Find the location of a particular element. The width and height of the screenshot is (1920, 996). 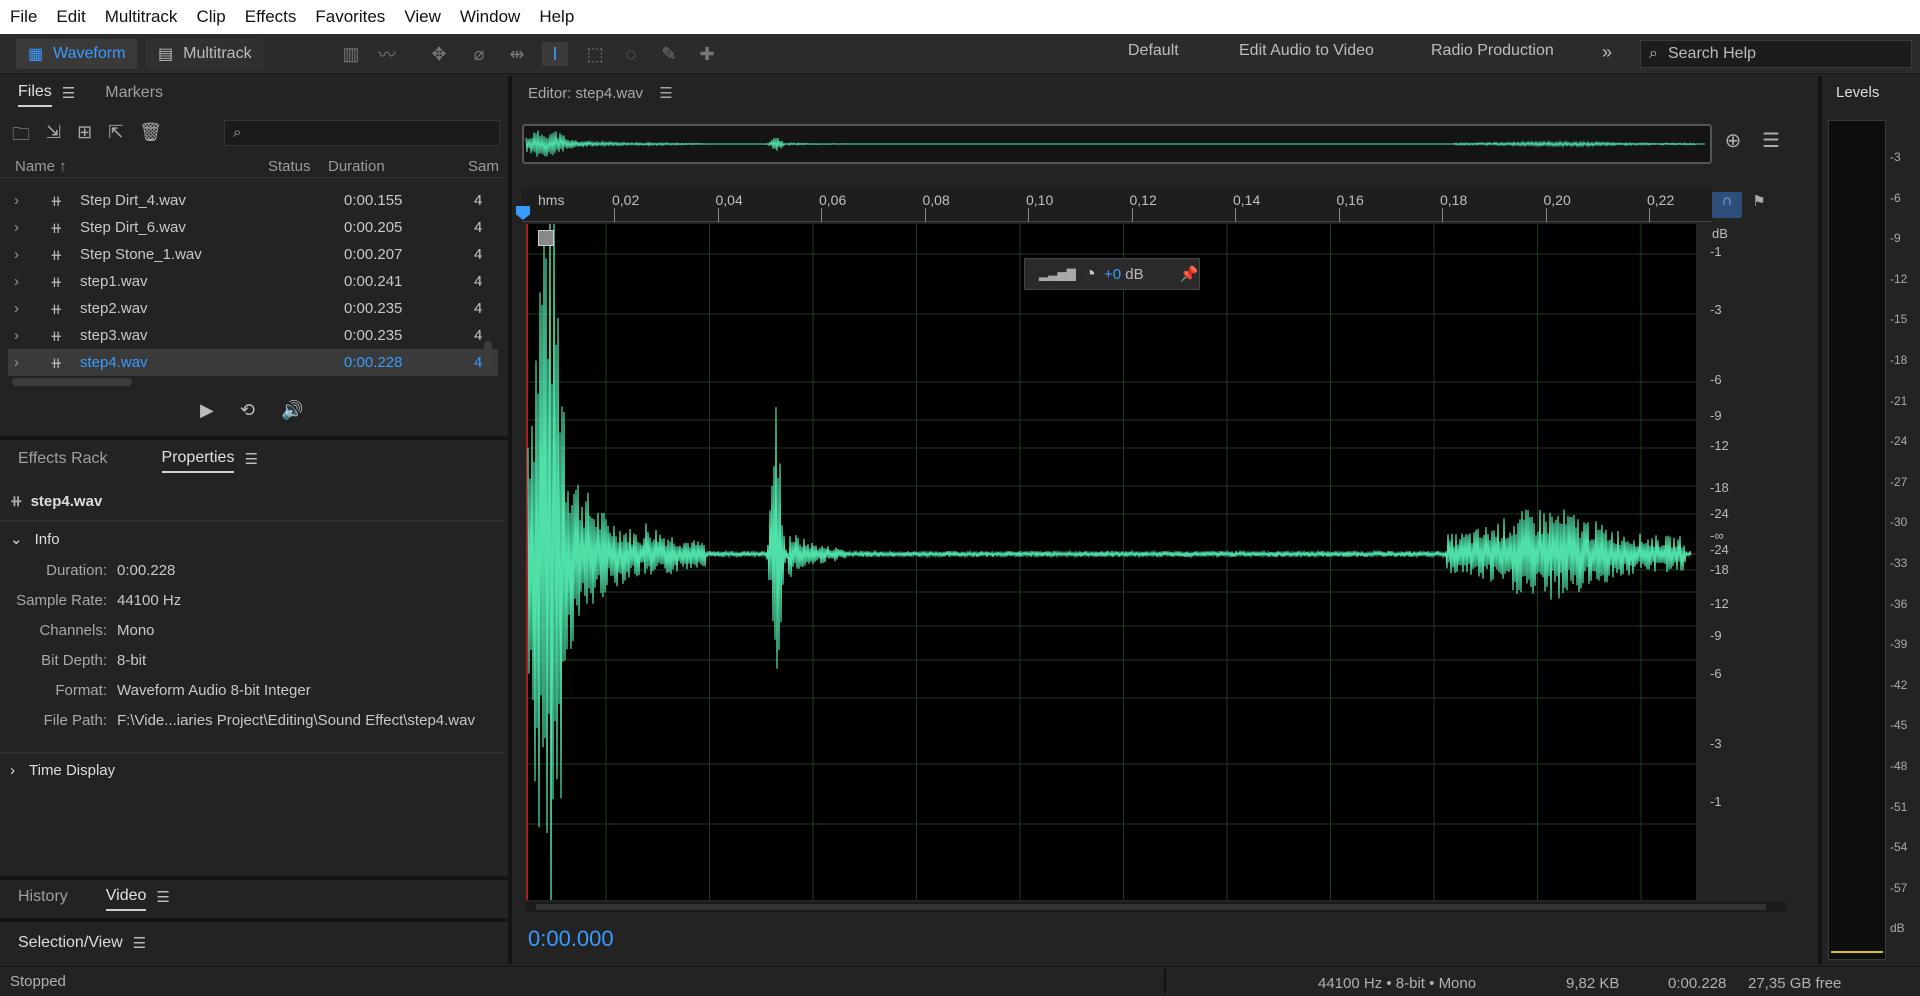

export-icon: ⇱ is located at coordinates (115, 137).